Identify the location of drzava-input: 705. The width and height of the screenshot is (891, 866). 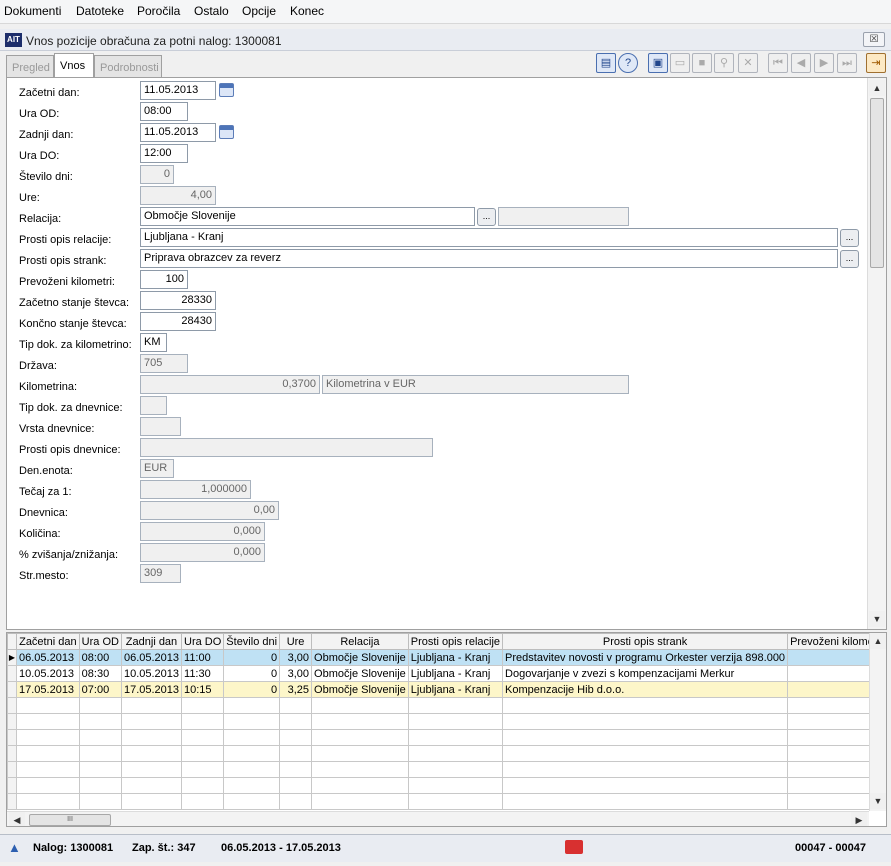
(164, 363).